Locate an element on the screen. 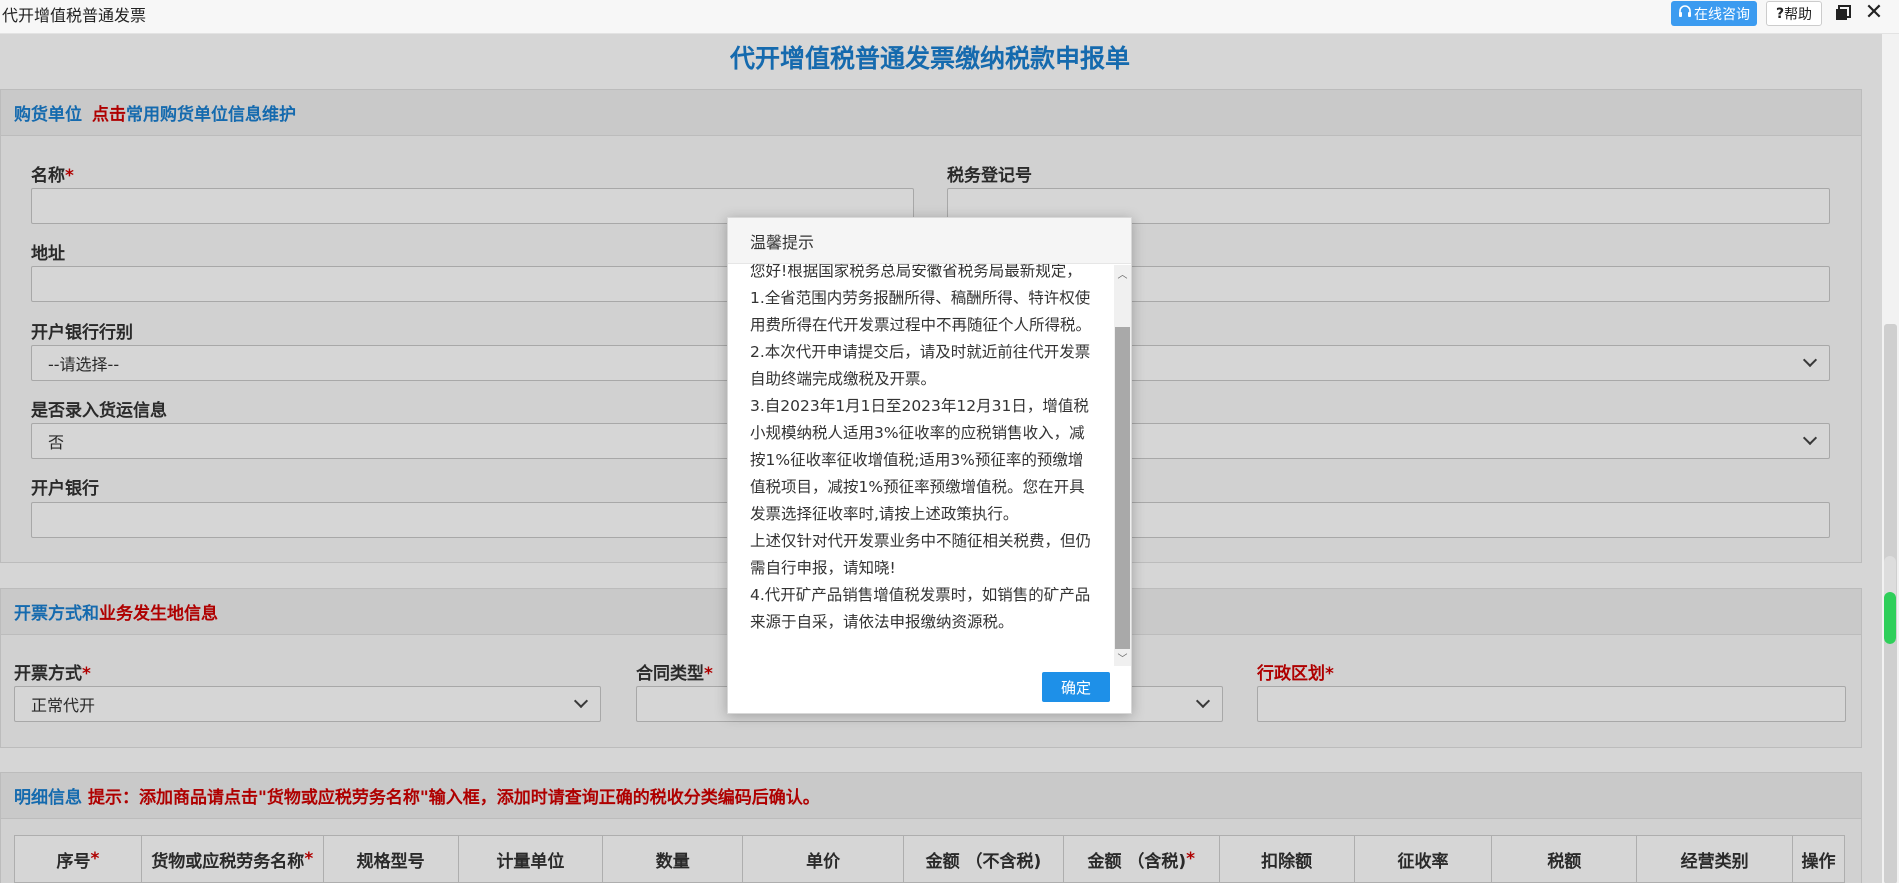  side-progress-slider is located at coordinates (1890, 600).